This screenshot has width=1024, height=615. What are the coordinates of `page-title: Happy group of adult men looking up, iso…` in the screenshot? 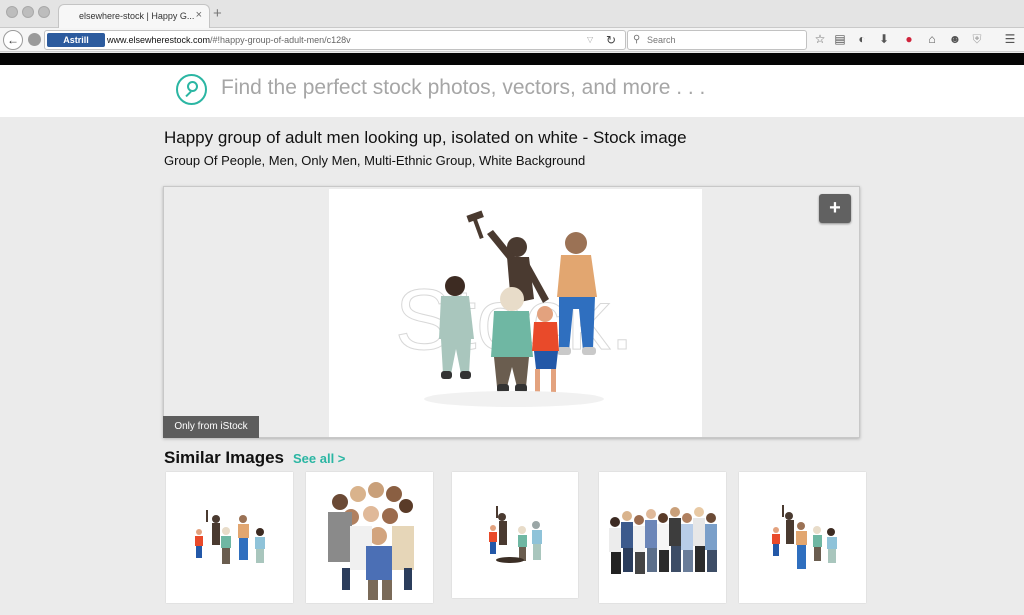 It's located at (425, 137).